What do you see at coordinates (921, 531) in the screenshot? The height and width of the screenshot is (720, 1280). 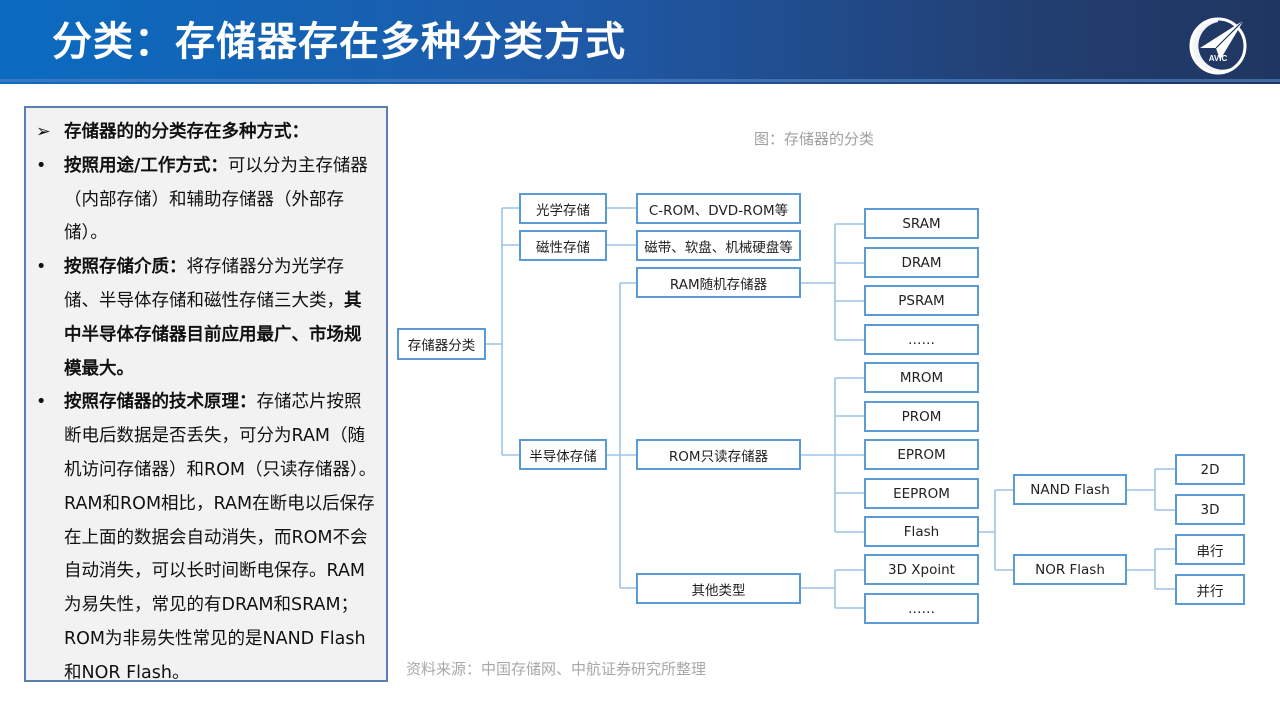 I see `node-flash: Flash` at bounding box center [921, 531].